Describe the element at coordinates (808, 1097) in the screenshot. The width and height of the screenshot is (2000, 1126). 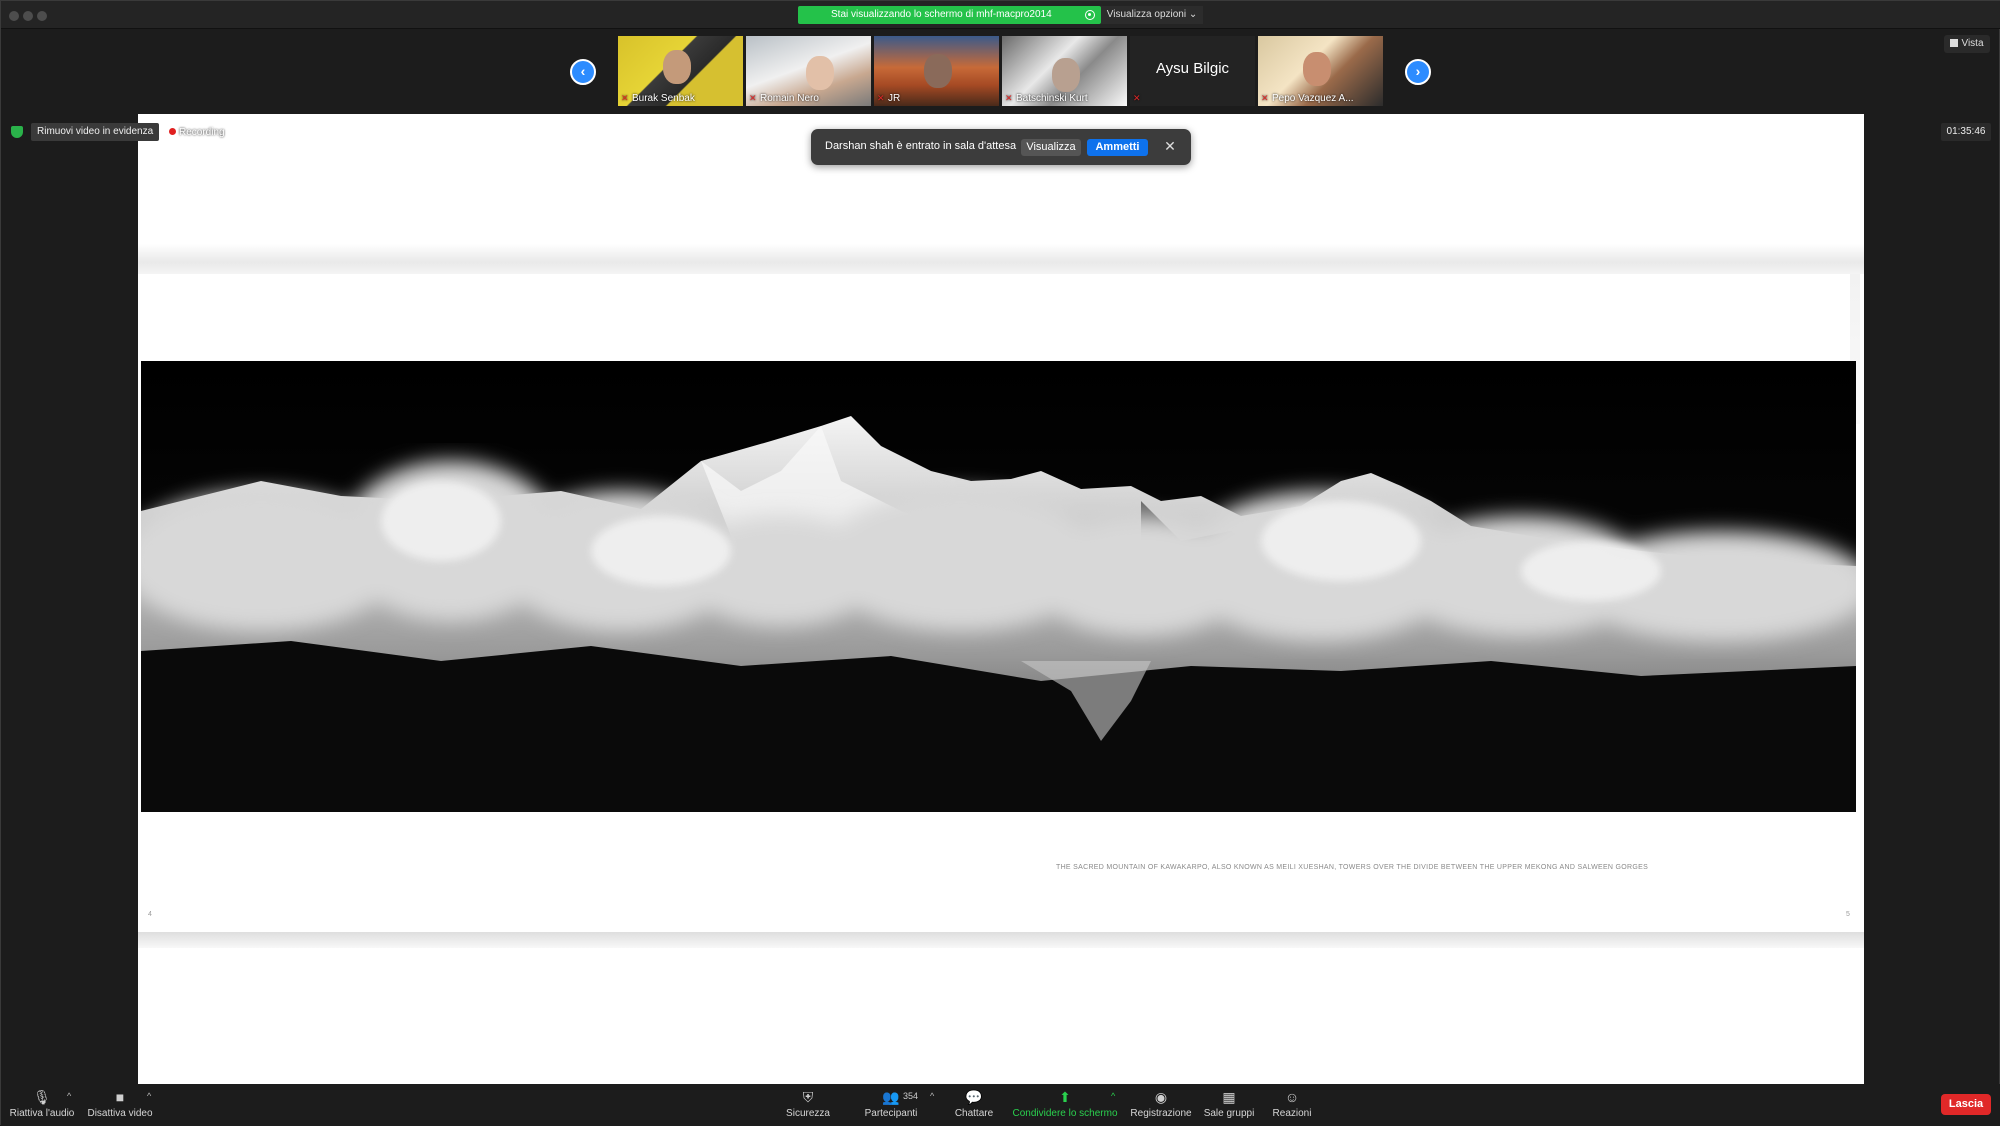
I see `shield-icon: ⛨` at that location.